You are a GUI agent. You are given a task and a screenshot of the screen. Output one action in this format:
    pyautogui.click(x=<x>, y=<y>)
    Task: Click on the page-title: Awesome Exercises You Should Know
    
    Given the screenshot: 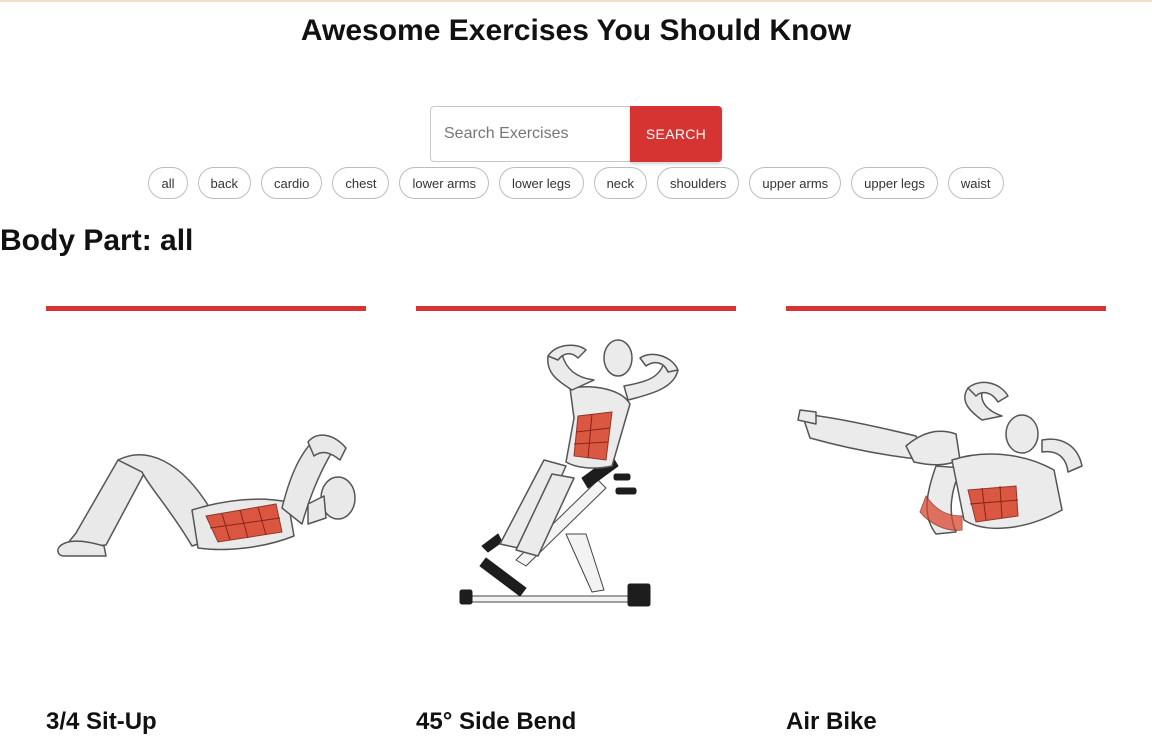 What is the action you would take?
    pyautogui.click(x=576, y=30)
    